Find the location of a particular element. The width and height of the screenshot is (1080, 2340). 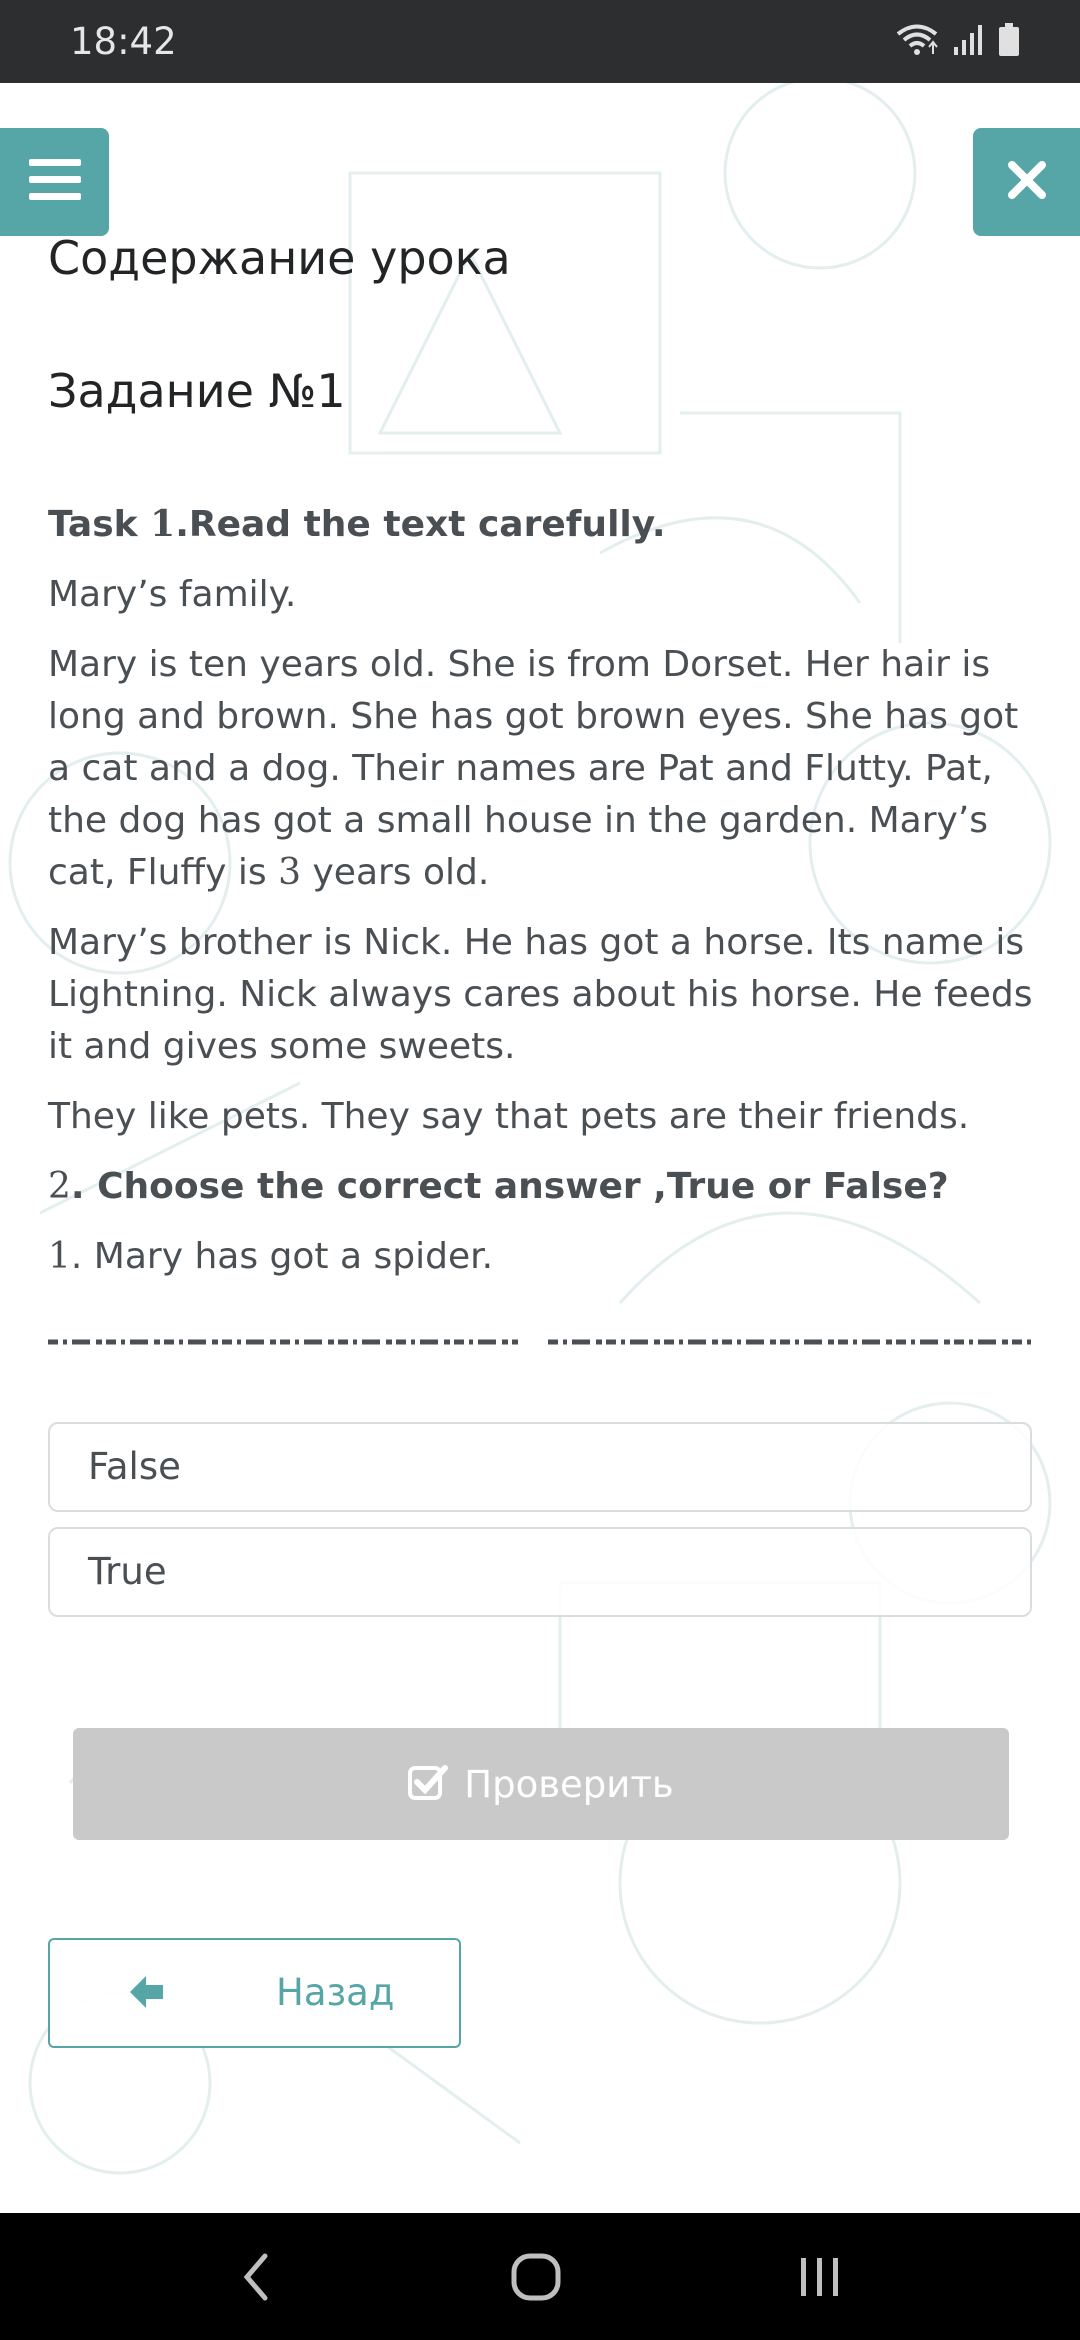

home-nav-icon is located at coordinates (536, 2276).